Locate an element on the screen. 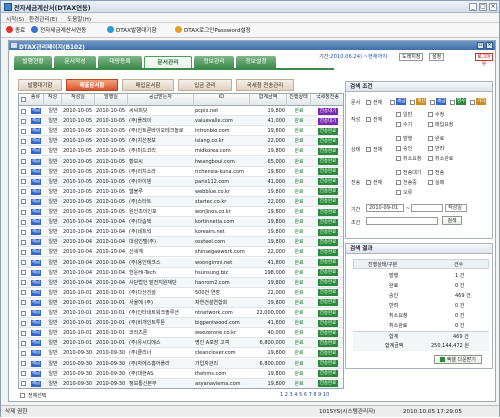 The height and width of the screenshot is (418, 500). period-from-input: 2010-09-01 is located at coordinates (385, 208).